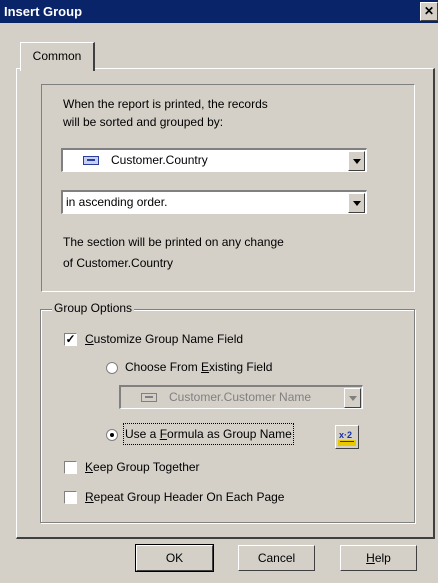  What do you see at coordinates (117, 202) in the screenshot?
I see `sort-order-value: in ascending order.` at bounding box center [117, 202].